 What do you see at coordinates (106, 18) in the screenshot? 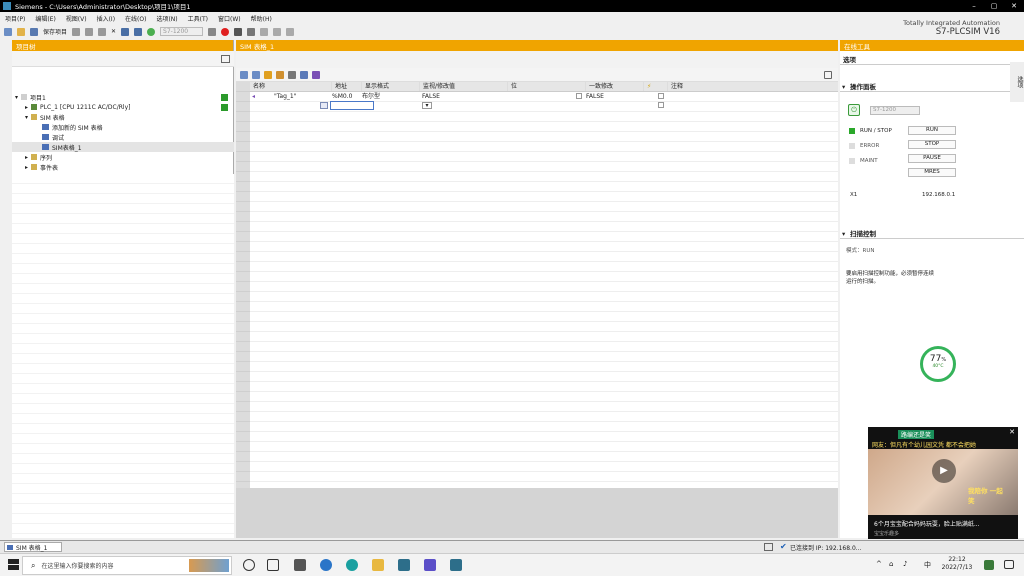
I see `menu-insert: 插入(I)` at bounding box center [106, 18].